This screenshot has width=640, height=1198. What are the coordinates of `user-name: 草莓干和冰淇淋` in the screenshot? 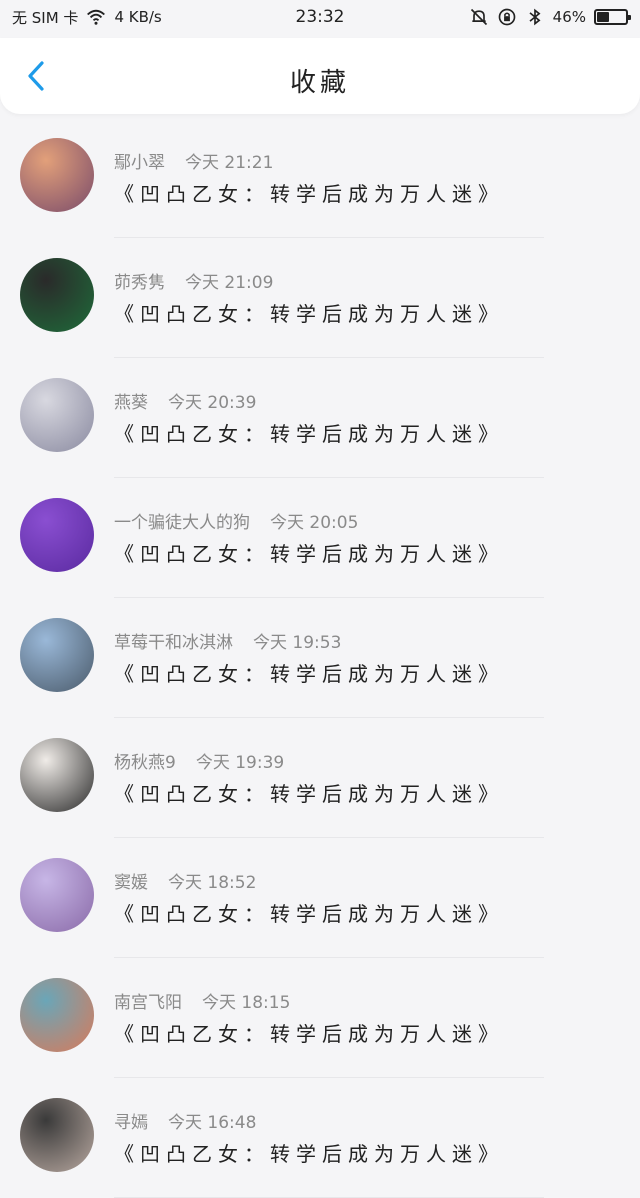 It's located at (173, 643).